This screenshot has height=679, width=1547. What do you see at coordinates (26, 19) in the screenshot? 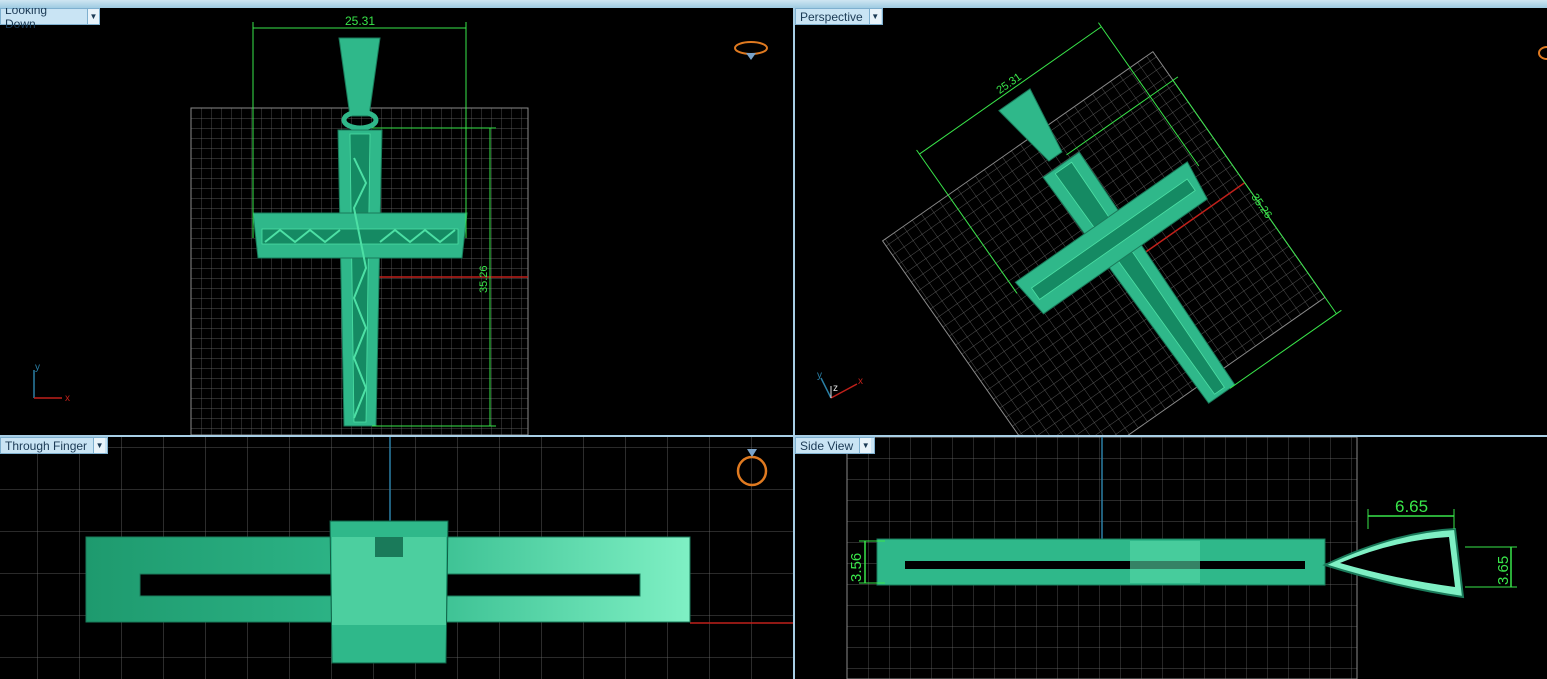
I see `viewport-title: Looking Down` at bounding box center [26, 19].